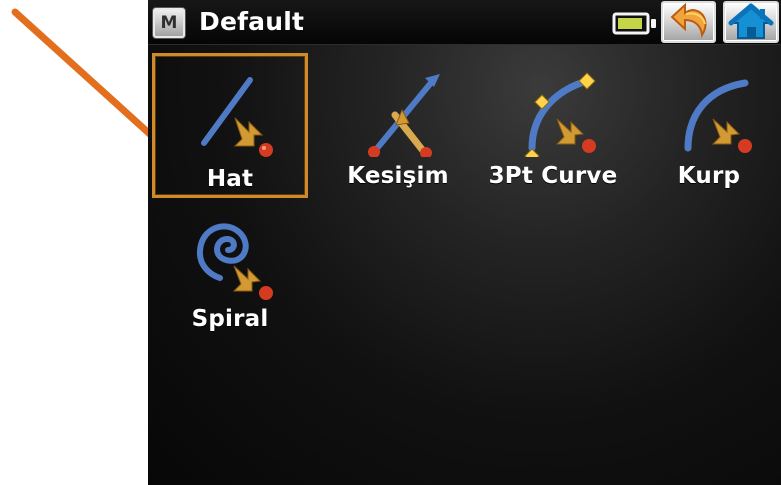 This screenshot has width=781, height=485. I want to click on menu-item-hat: Hat, so click(230, 125).